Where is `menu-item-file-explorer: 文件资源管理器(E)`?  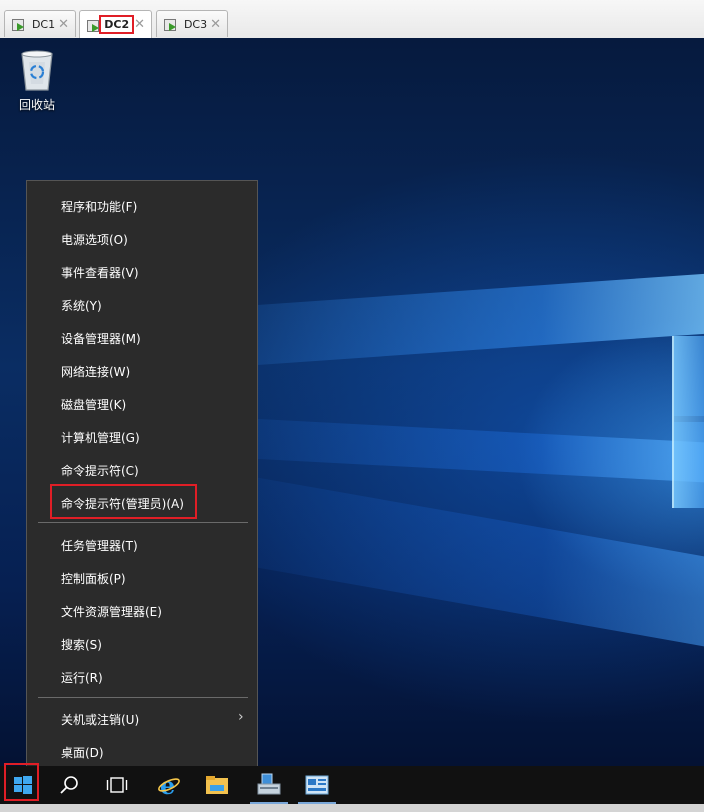 menu-item-file-explorer: 文件资源管理器(E) is located at coordinates (111, 611).